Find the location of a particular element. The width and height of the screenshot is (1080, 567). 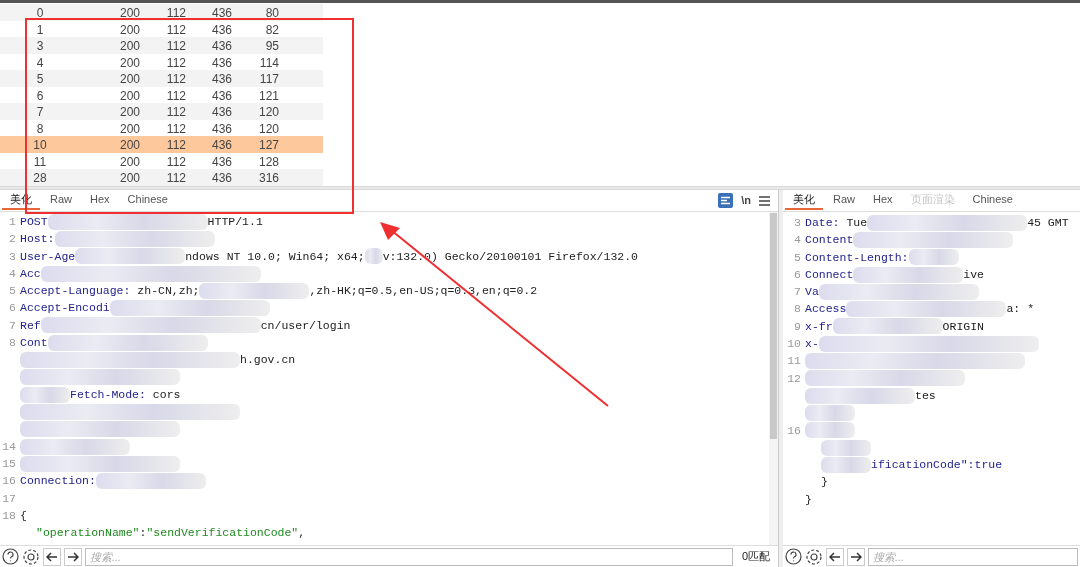

scrollbar-thumb is located at coordinates (773, 326).